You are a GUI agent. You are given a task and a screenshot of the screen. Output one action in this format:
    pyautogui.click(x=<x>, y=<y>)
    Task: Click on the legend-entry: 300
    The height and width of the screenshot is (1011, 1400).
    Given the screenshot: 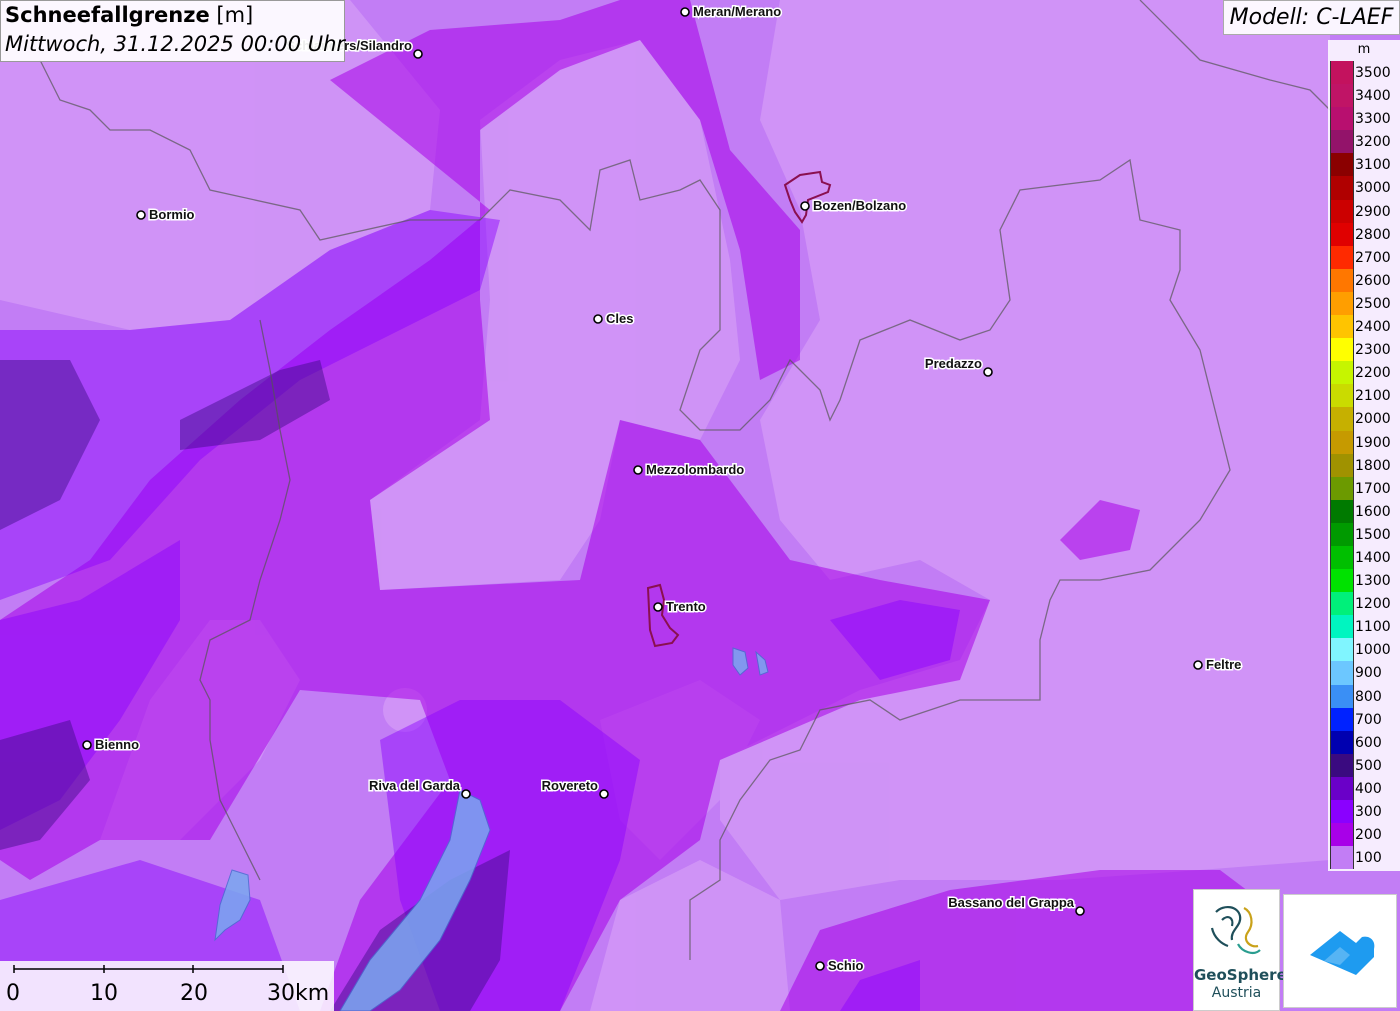 What is the action you would take?
    pyautogui.click(x=1364, y=812)
    